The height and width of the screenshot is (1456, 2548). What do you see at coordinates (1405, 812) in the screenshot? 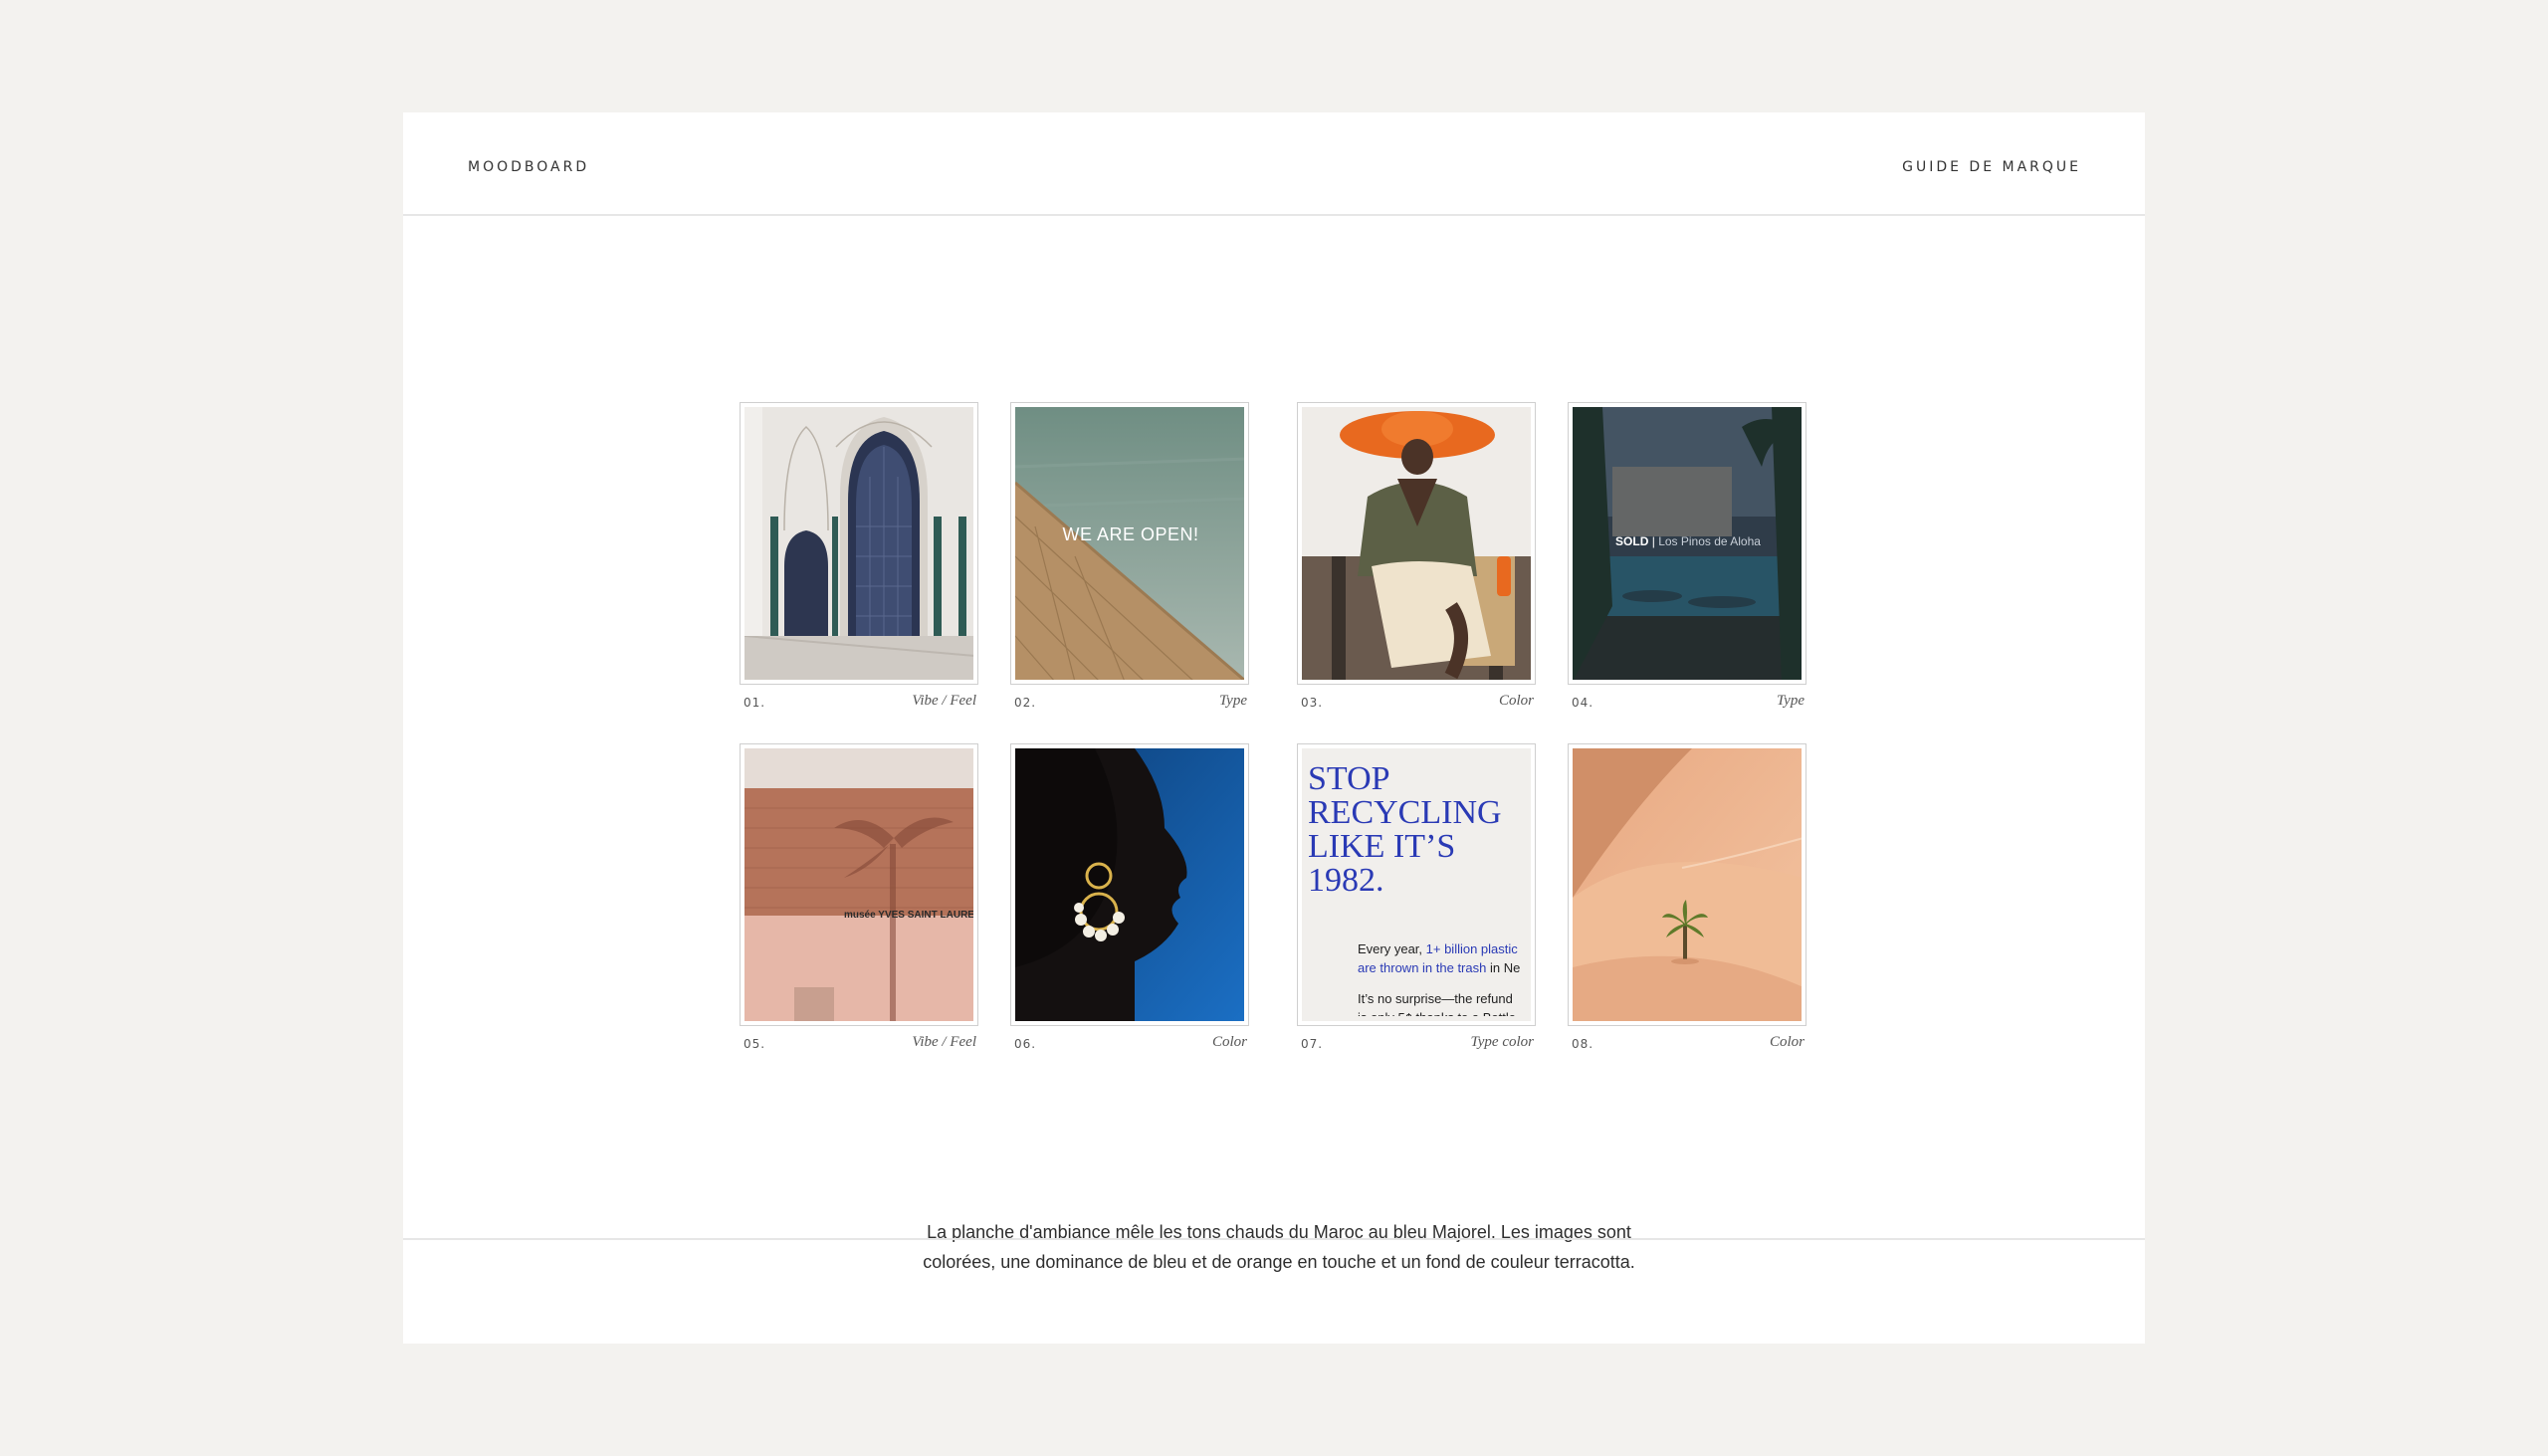
I see `poster-headline-line: RECYCLING` at bounding box center [1405, 812].